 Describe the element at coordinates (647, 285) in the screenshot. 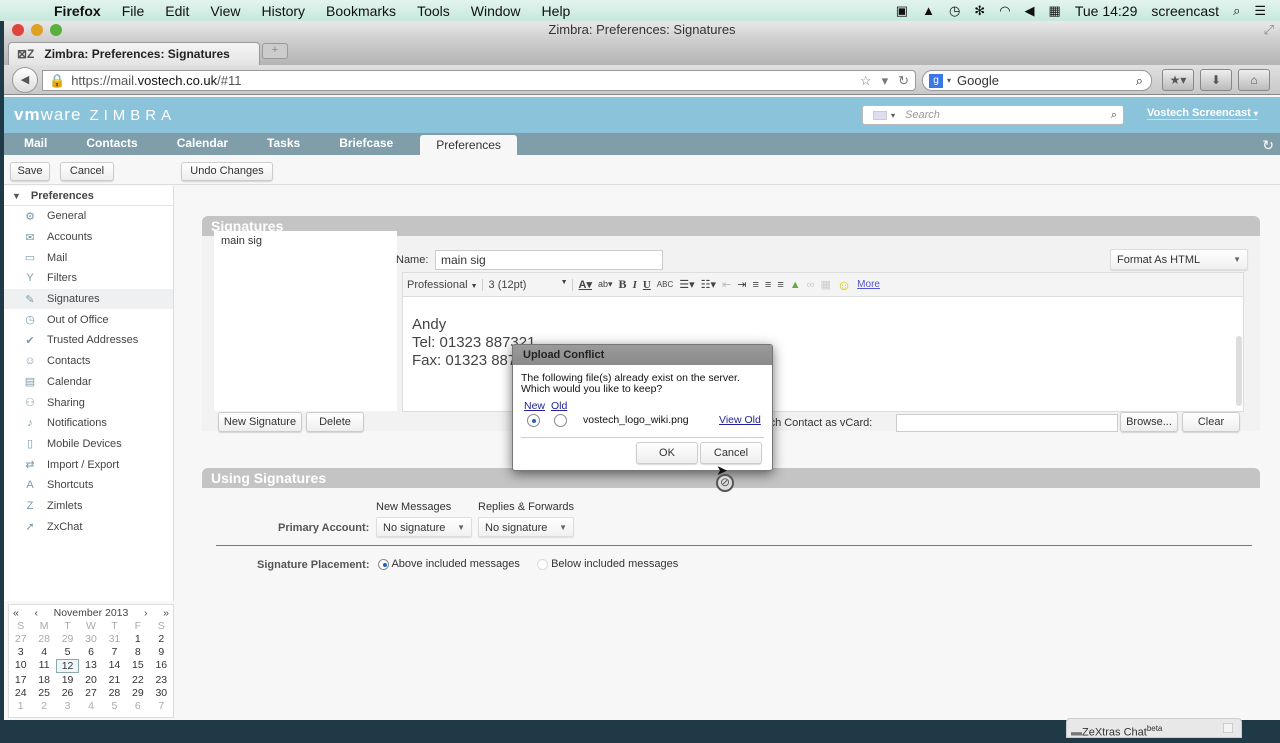

I see `underline-icon: U` at that location.